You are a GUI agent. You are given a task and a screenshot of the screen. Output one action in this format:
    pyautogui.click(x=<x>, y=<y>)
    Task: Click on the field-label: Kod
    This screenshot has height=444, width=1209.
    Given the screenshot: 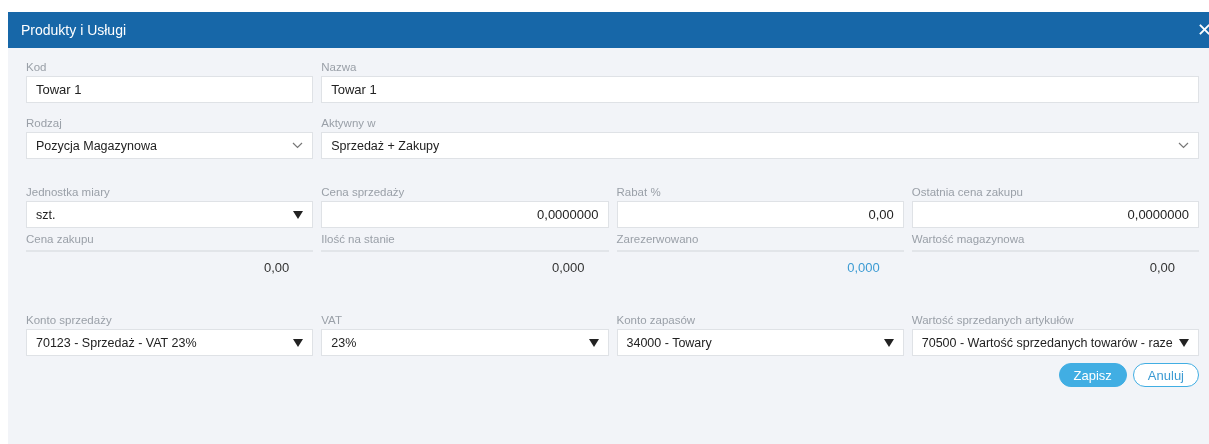 What is the action you would take?
    pyautogui.click(x=37, y=67)
    